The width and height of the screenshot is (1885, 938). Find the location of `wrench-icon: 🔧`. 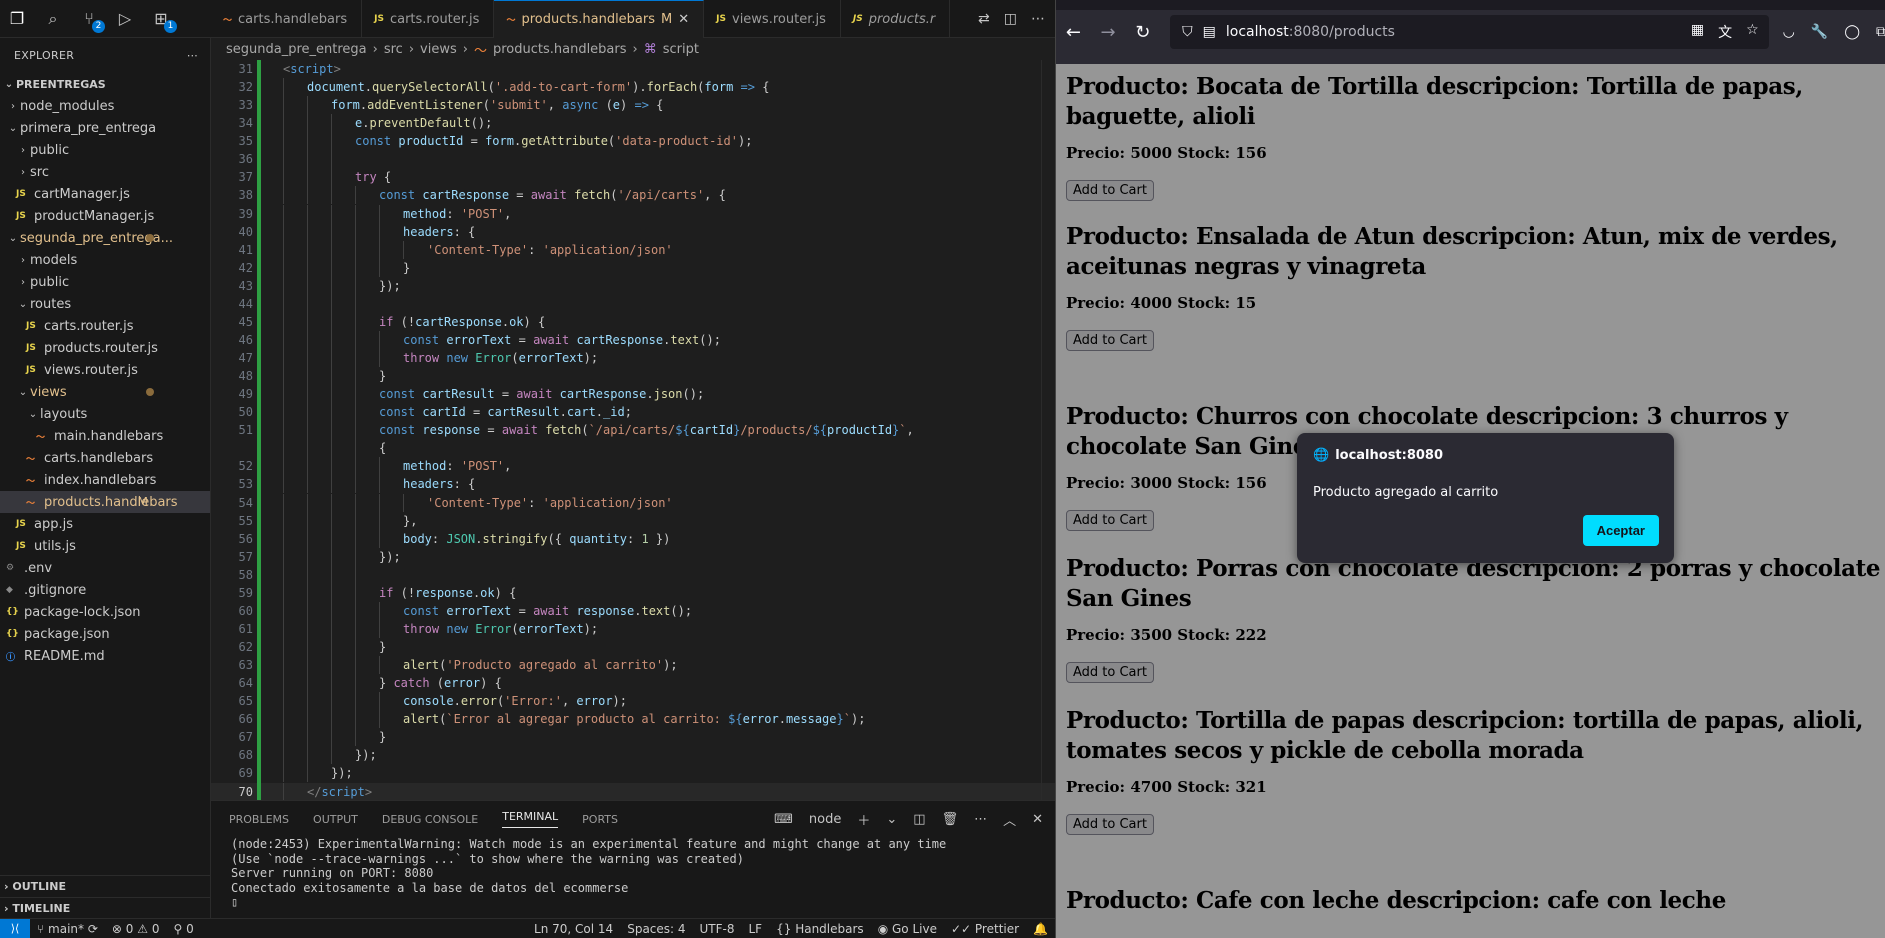

wrench-icon: 🔧 is located at coordinates (1819, 32).